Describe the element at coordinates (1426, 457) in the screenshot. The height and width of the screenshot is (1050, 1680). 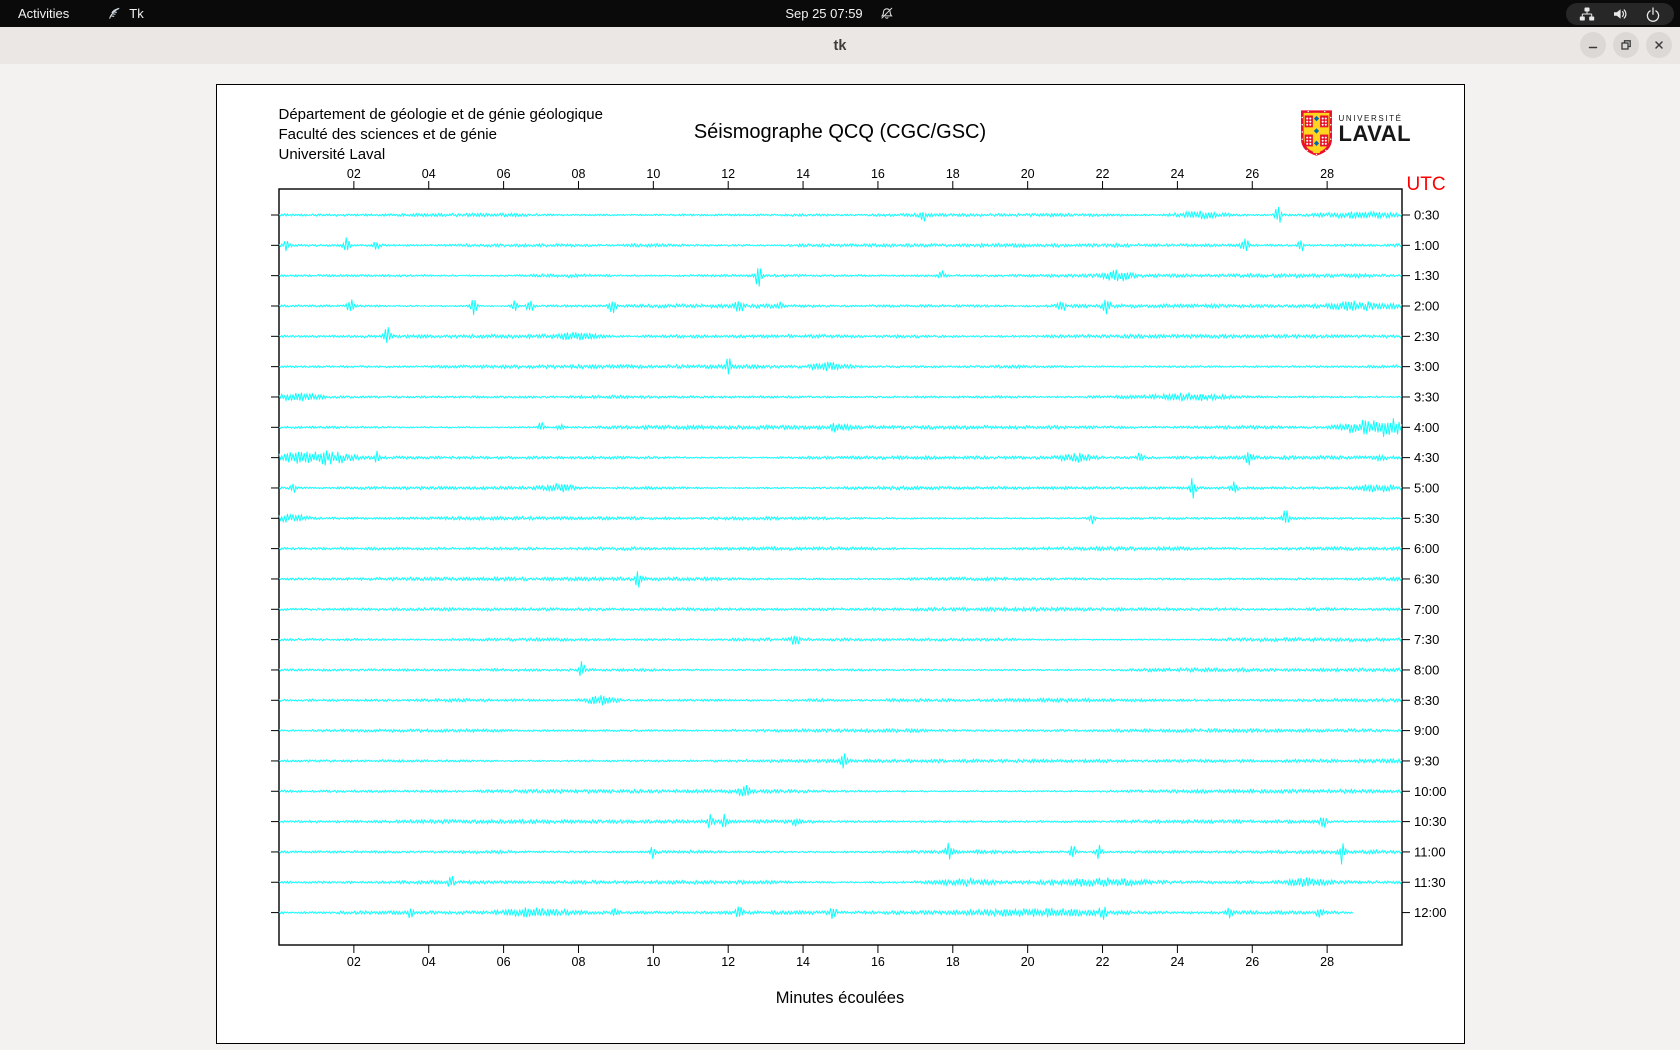
I see `utc-time-label: 4:30` at that location.